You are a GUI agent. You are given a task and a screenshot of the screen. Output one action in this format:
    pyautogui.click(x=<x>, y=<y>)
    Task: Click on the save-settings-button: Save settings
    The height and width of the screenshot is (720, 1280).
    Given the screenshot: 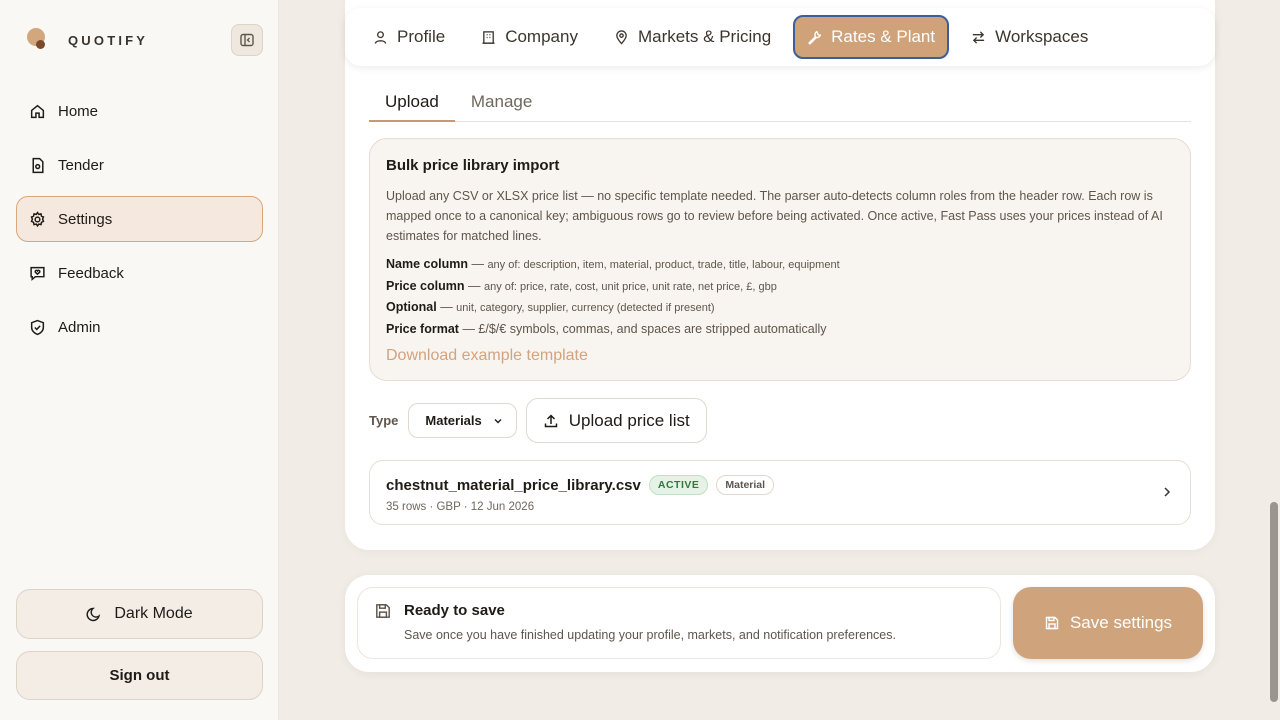 What is the action you would take?
    pyautogui.click(x=1108, y=623)
    